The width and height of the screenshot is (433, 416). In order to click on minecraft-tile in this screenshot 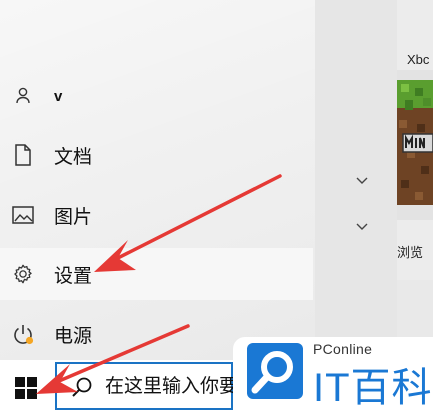, I will do `click(415, 142)`.